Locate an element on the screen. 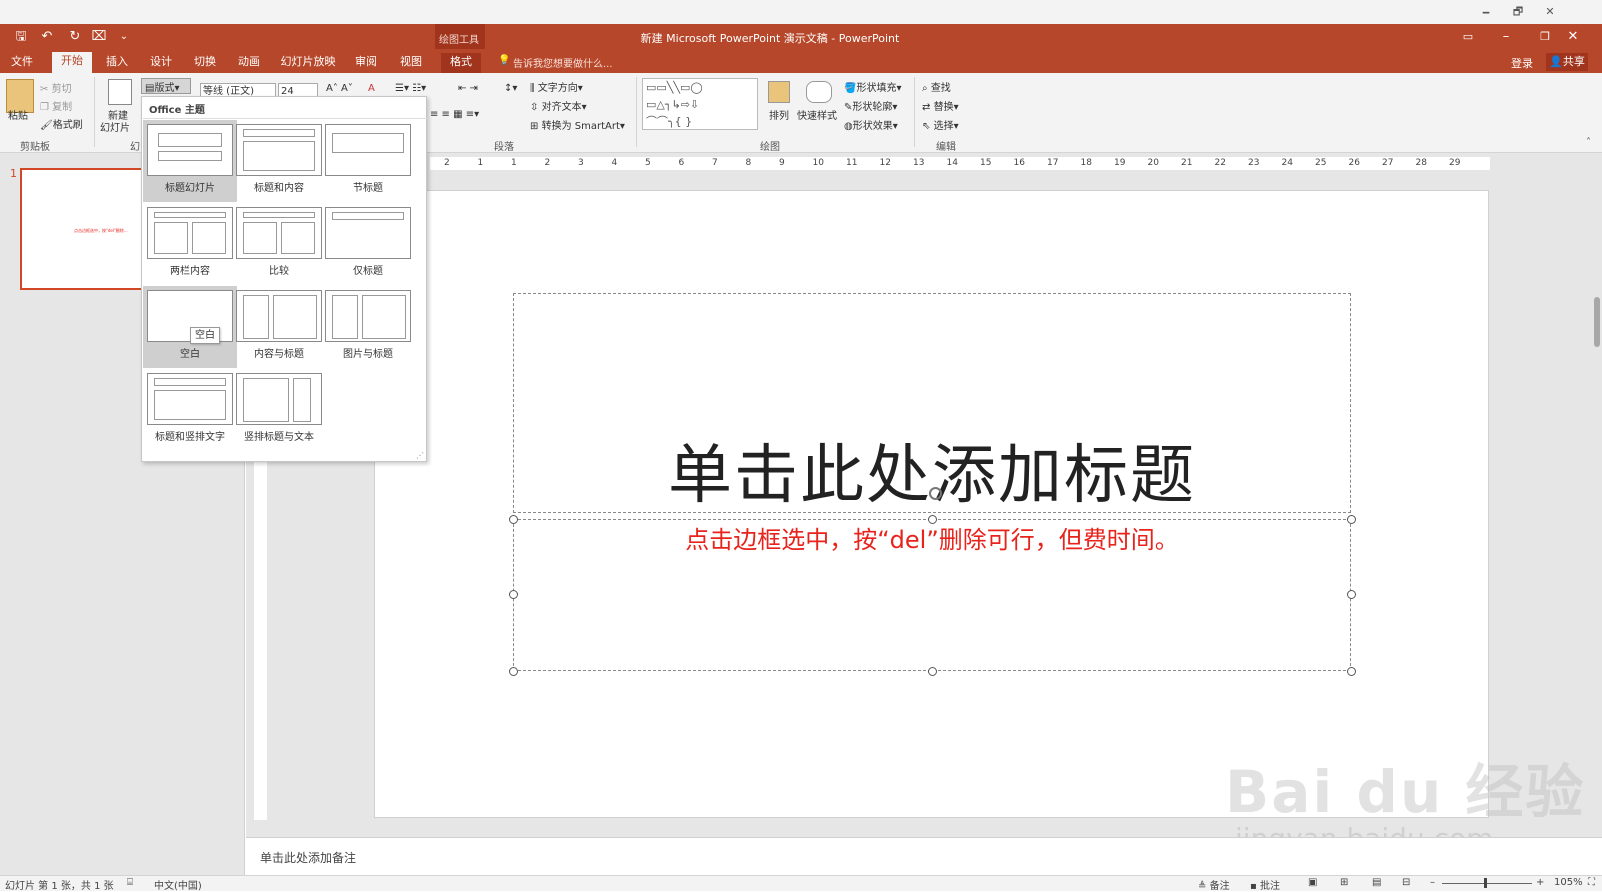 Image resolution: width=1602 pixels, height=892 pixels. paste-label: 粘贴 is located at coordinates (18, 114).